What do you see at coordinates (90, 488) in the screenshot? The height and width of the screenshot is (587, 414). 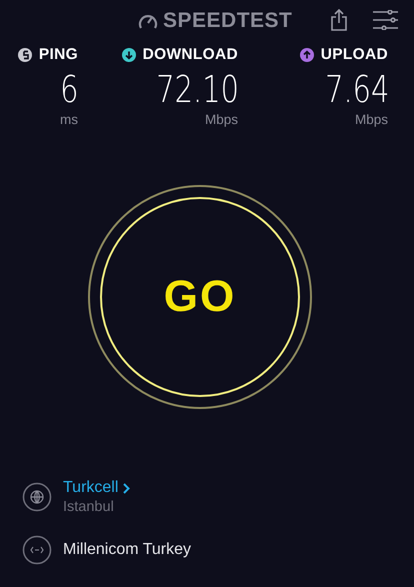 I see `provider-link: Turkcell` at bounding box center [90, 488].